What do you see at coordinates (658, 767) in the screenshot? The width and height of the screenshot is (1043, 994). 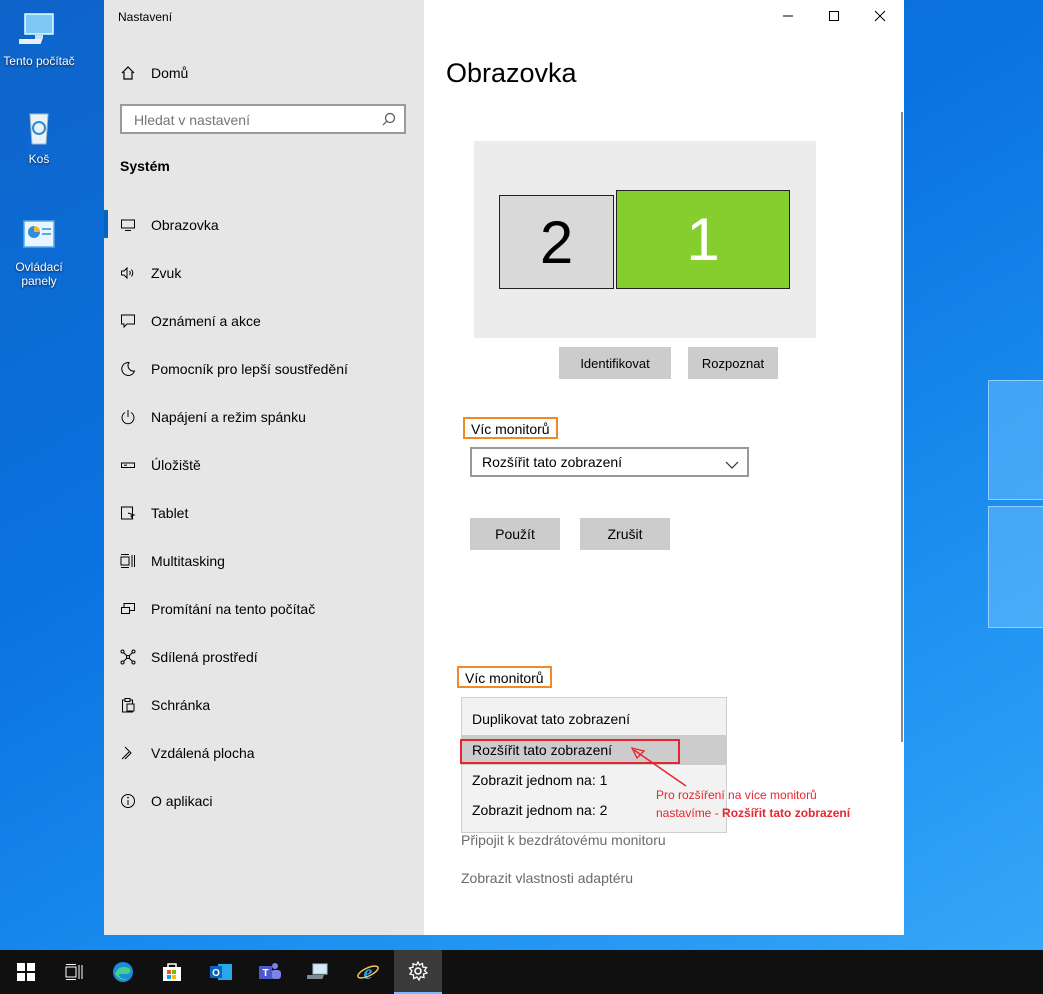 I see `annotation-arrow-icon` at bounding box center [658, 767].